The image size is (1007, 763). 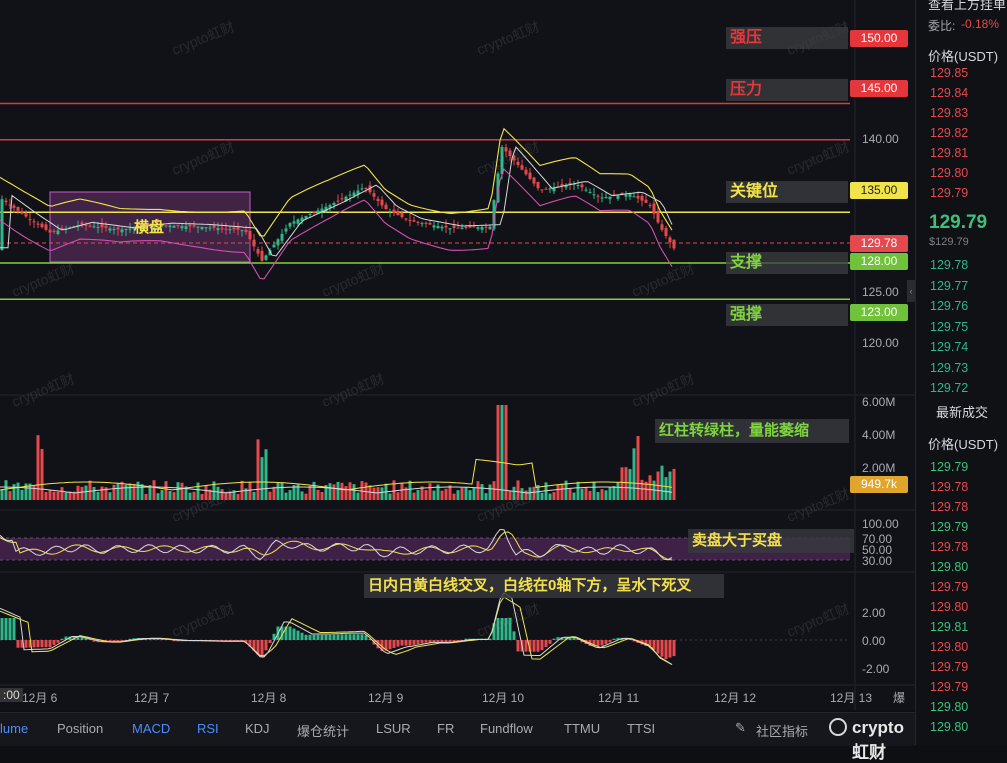 What do you see at coordinates (949, 347) in the screenshot?
I see `bid-price-row: 129.74` at bounding box center [949, 347].